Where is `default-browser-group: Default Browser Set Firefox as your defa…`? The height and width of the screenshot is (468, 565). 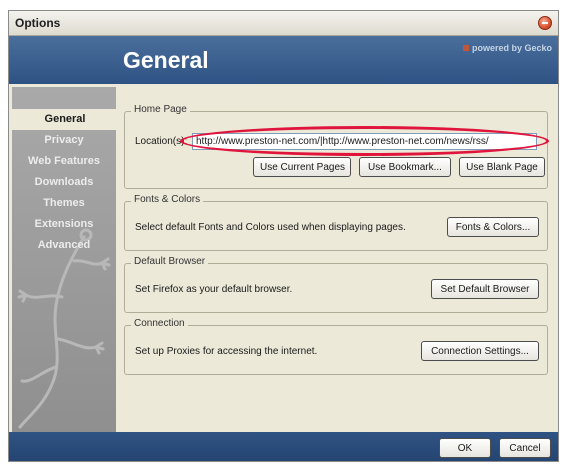 default-browser-group: Default Browser Set Firefox as your defa… is located at coordinates (336, 284).